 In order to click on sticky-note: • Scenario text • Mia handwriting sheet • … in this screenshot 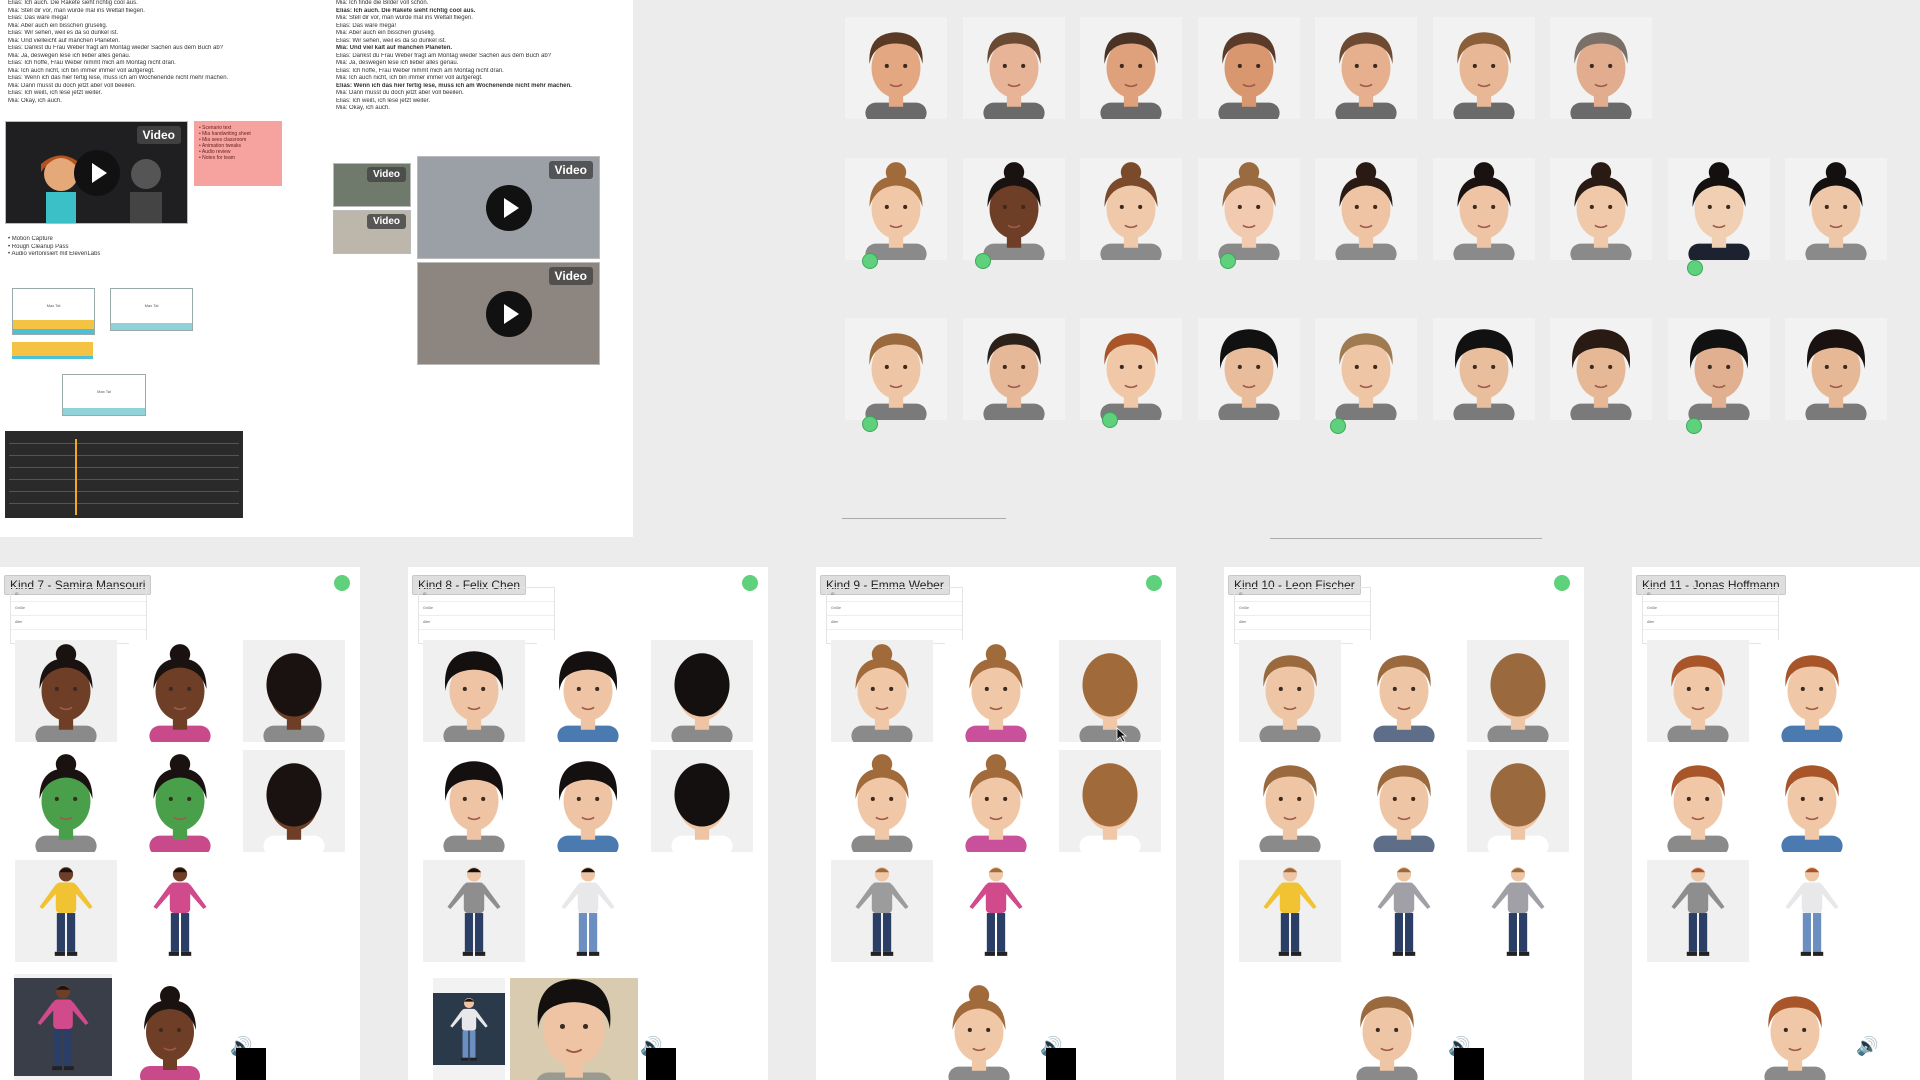, I will do `click(238, 153)`.